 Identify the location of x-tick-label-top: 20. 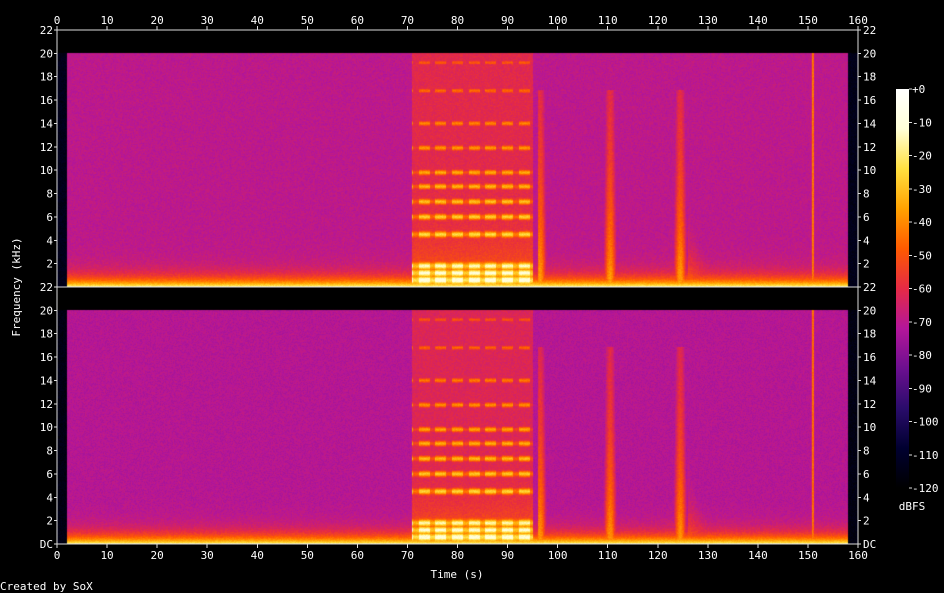
(157, 20).